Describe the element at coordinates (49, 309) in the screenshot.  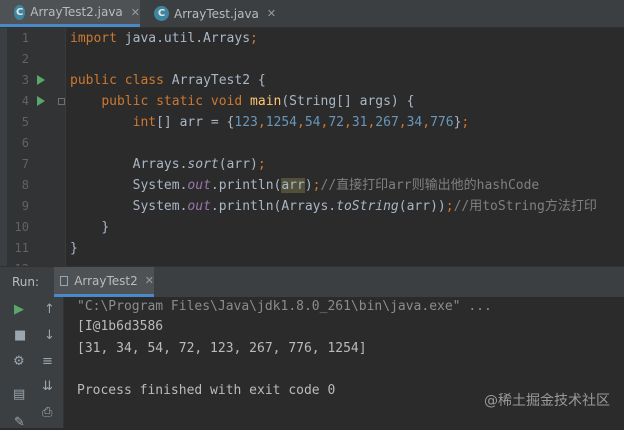
I see `arrow-up-icon: ↑` at that location.